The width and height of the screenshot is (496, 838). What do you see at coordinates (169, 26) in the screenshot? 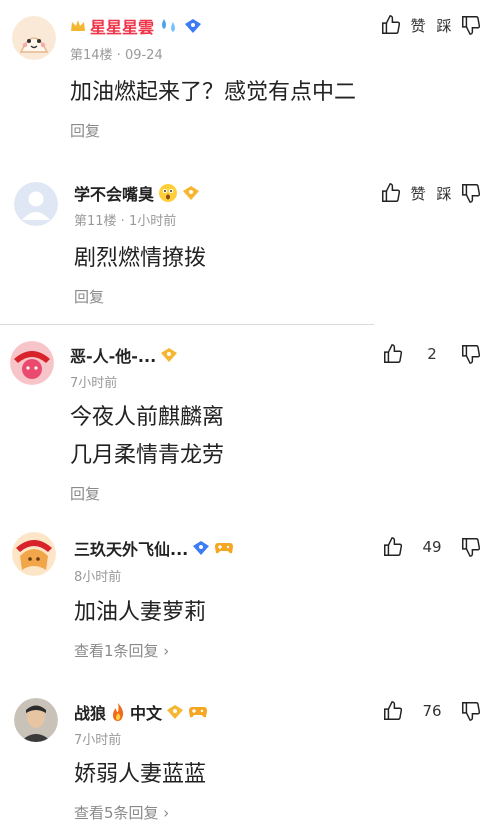
I see `droplets-icon` at bounding box center [169, 26].